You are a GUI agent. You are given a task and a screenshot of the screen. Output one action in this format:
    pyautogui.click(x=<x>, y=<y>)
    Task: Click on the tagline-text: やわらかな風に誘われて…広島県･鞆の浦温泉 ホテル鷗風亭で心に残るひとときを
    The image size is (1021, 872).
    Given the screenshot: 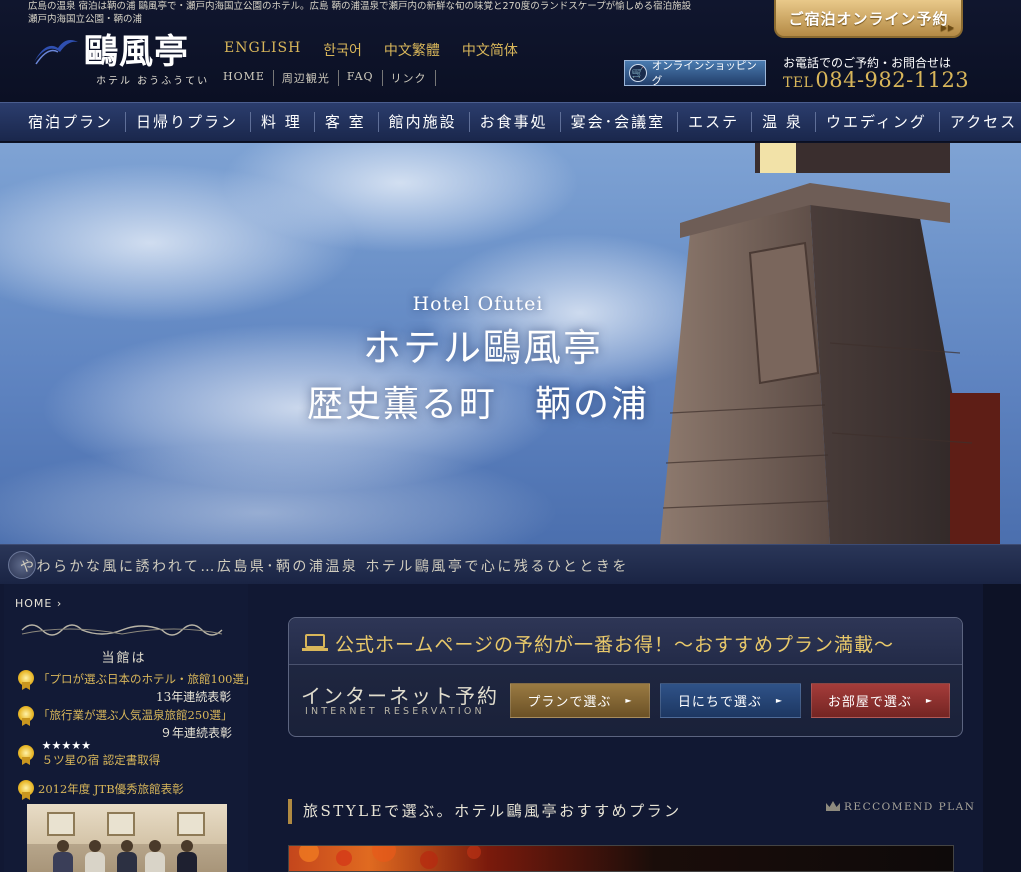 What is the action you would take?
    pyautogui.click(x=324, y=567)
    